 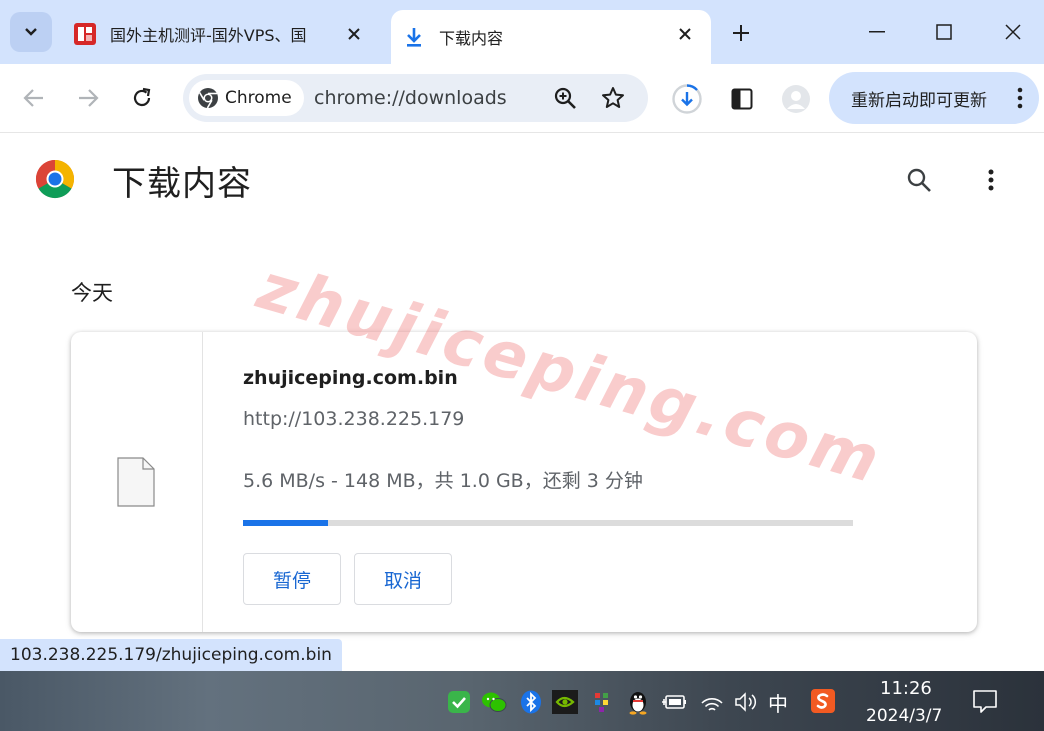 I want to click on color-grid-app-icon, so click(x=602, y=702).